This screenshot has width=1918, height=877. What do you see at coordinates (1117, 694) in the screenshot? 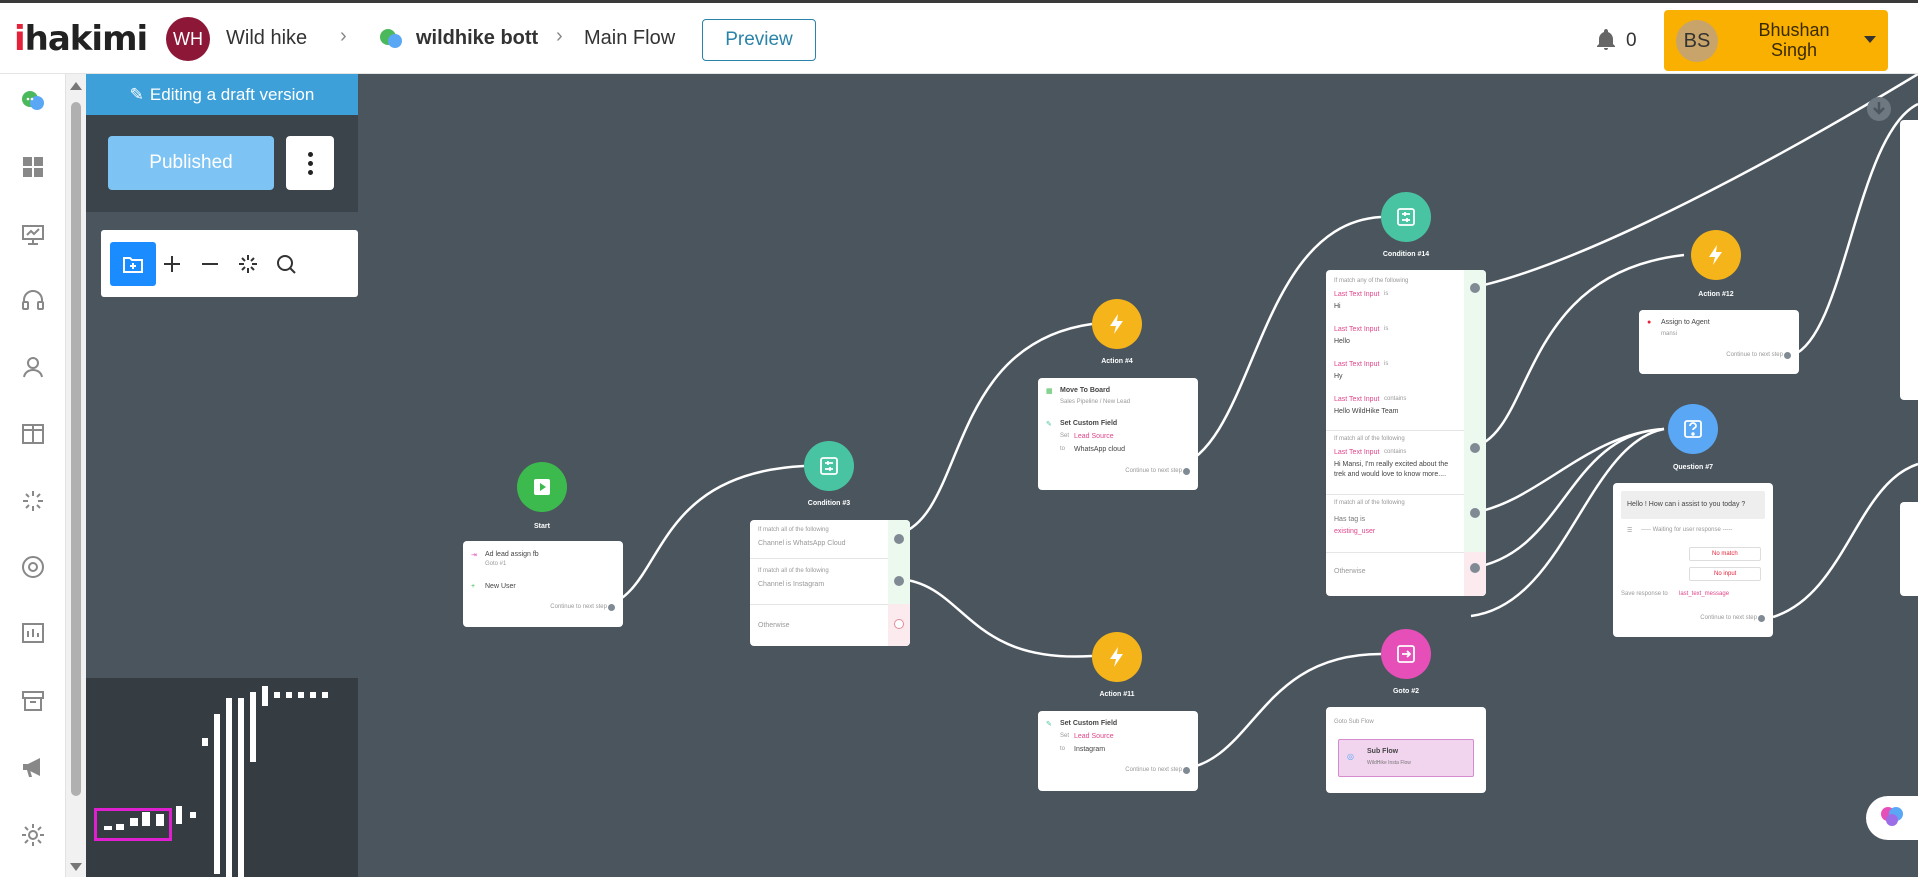
I see `node-label: Action #11` at bounding box center [1117, 694].